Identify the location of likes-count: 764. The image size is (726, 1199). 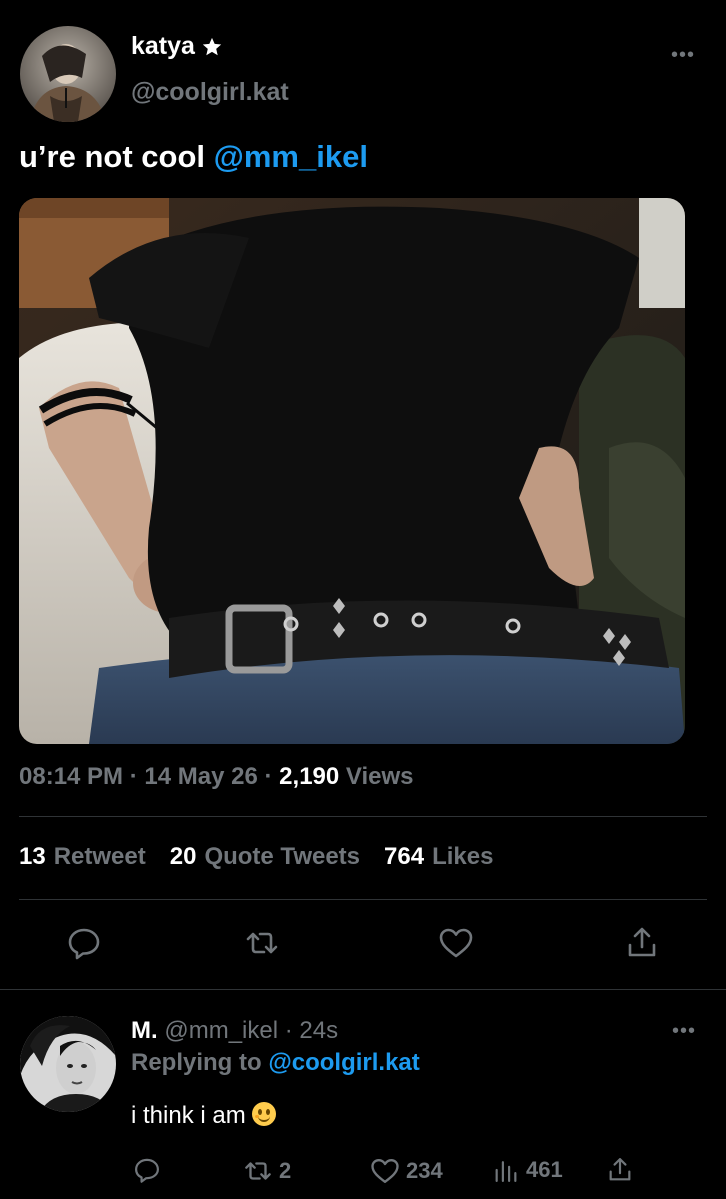
(404, 856).